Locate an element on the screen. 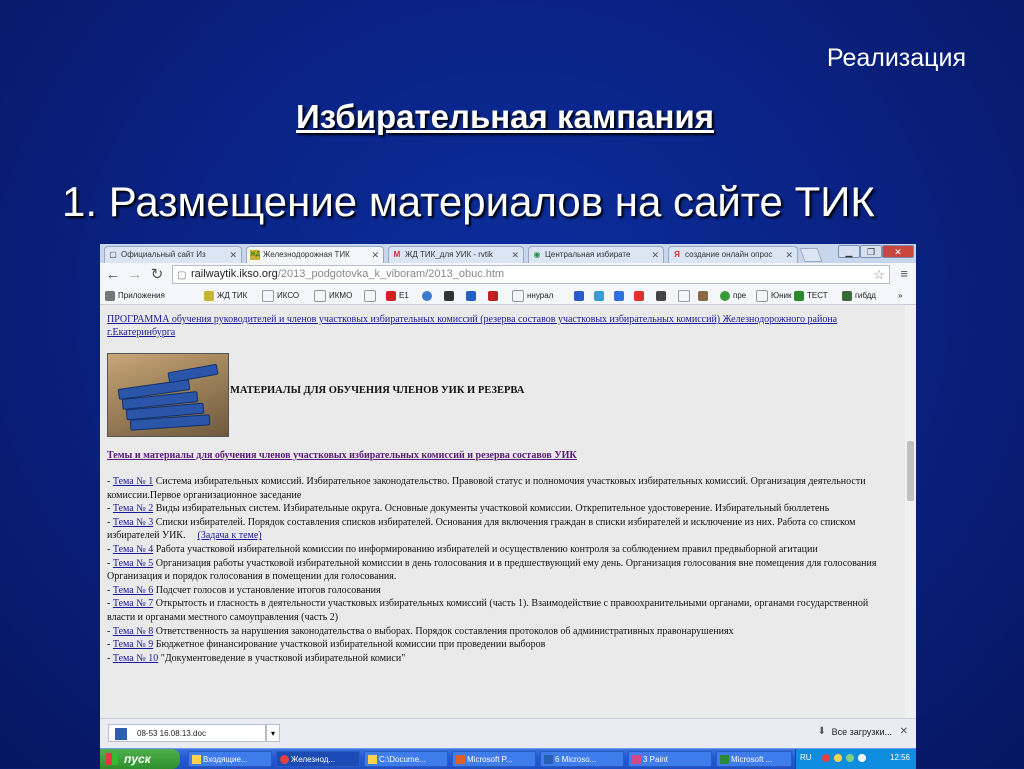 The width and height of the screenshot is (1024, 769). tab-gmail: M ЖД ТИК_для УИК - rvtik ✕ is located at coordinates (456, 254).